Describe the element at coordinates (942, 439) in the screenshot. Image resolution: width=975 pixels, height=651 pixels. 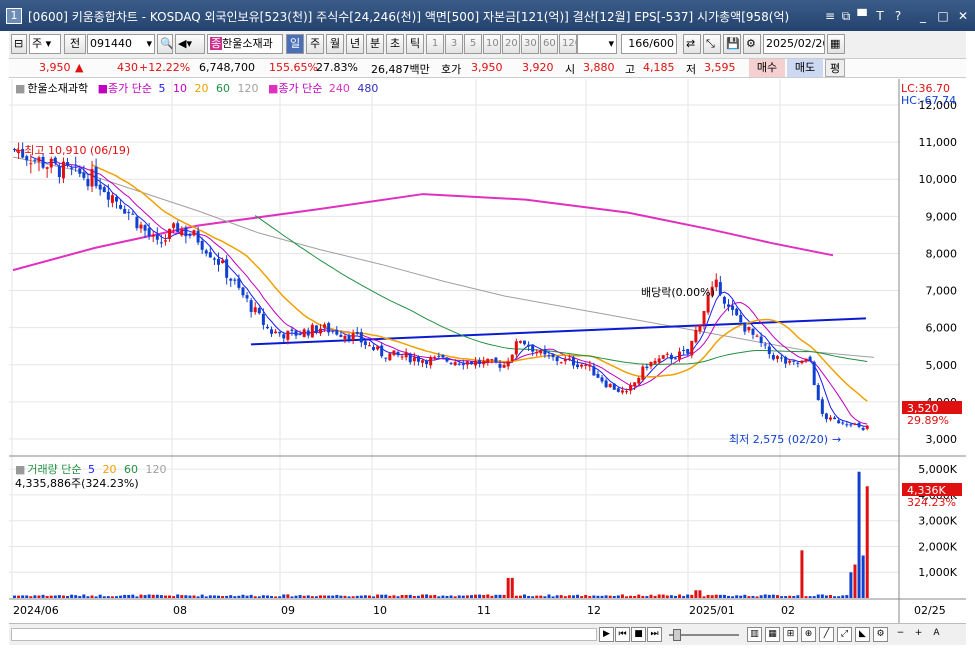
I see `price-tick: 3,000` at that location.